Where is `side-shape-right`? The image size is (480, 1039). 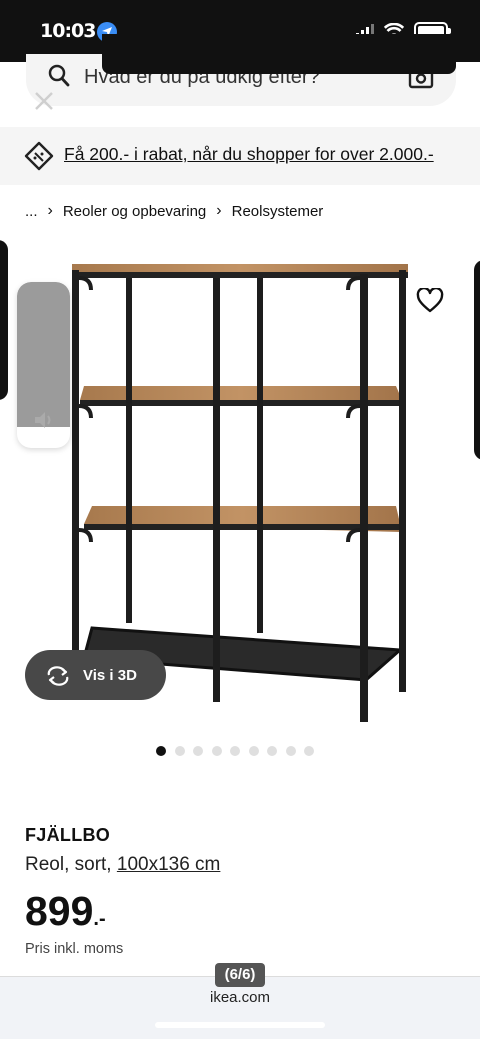 side-shape-right is located at coordinates (477, 360).